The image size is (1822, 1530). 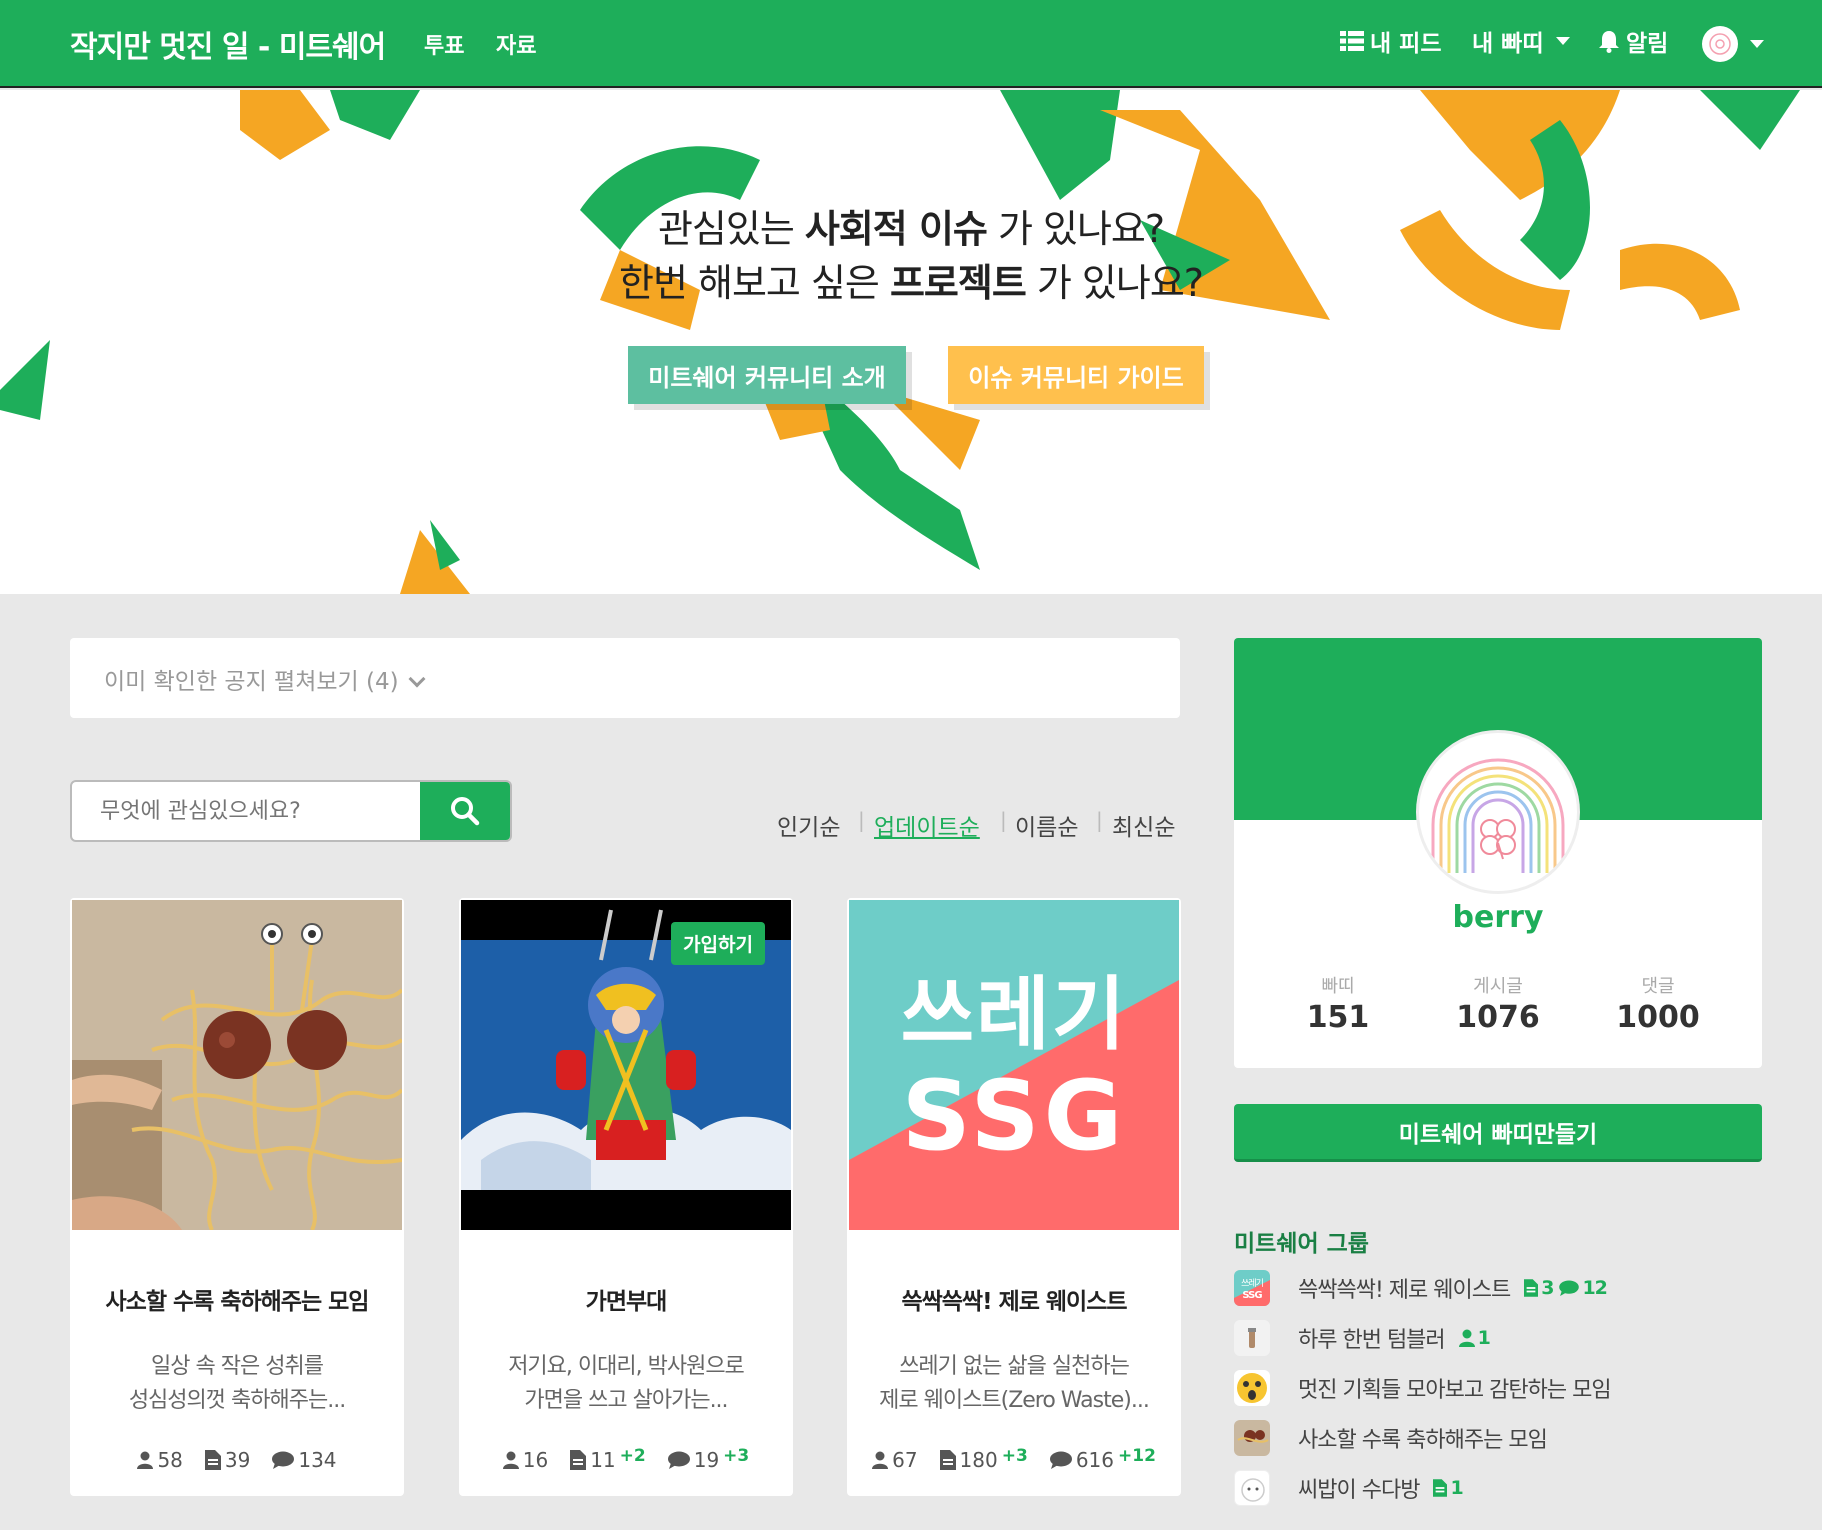 What do you see at coordinates (958, 283) in the screenshot?
I see `hero-highlight-project: 프로젝트` at bounding box center [958, 283].